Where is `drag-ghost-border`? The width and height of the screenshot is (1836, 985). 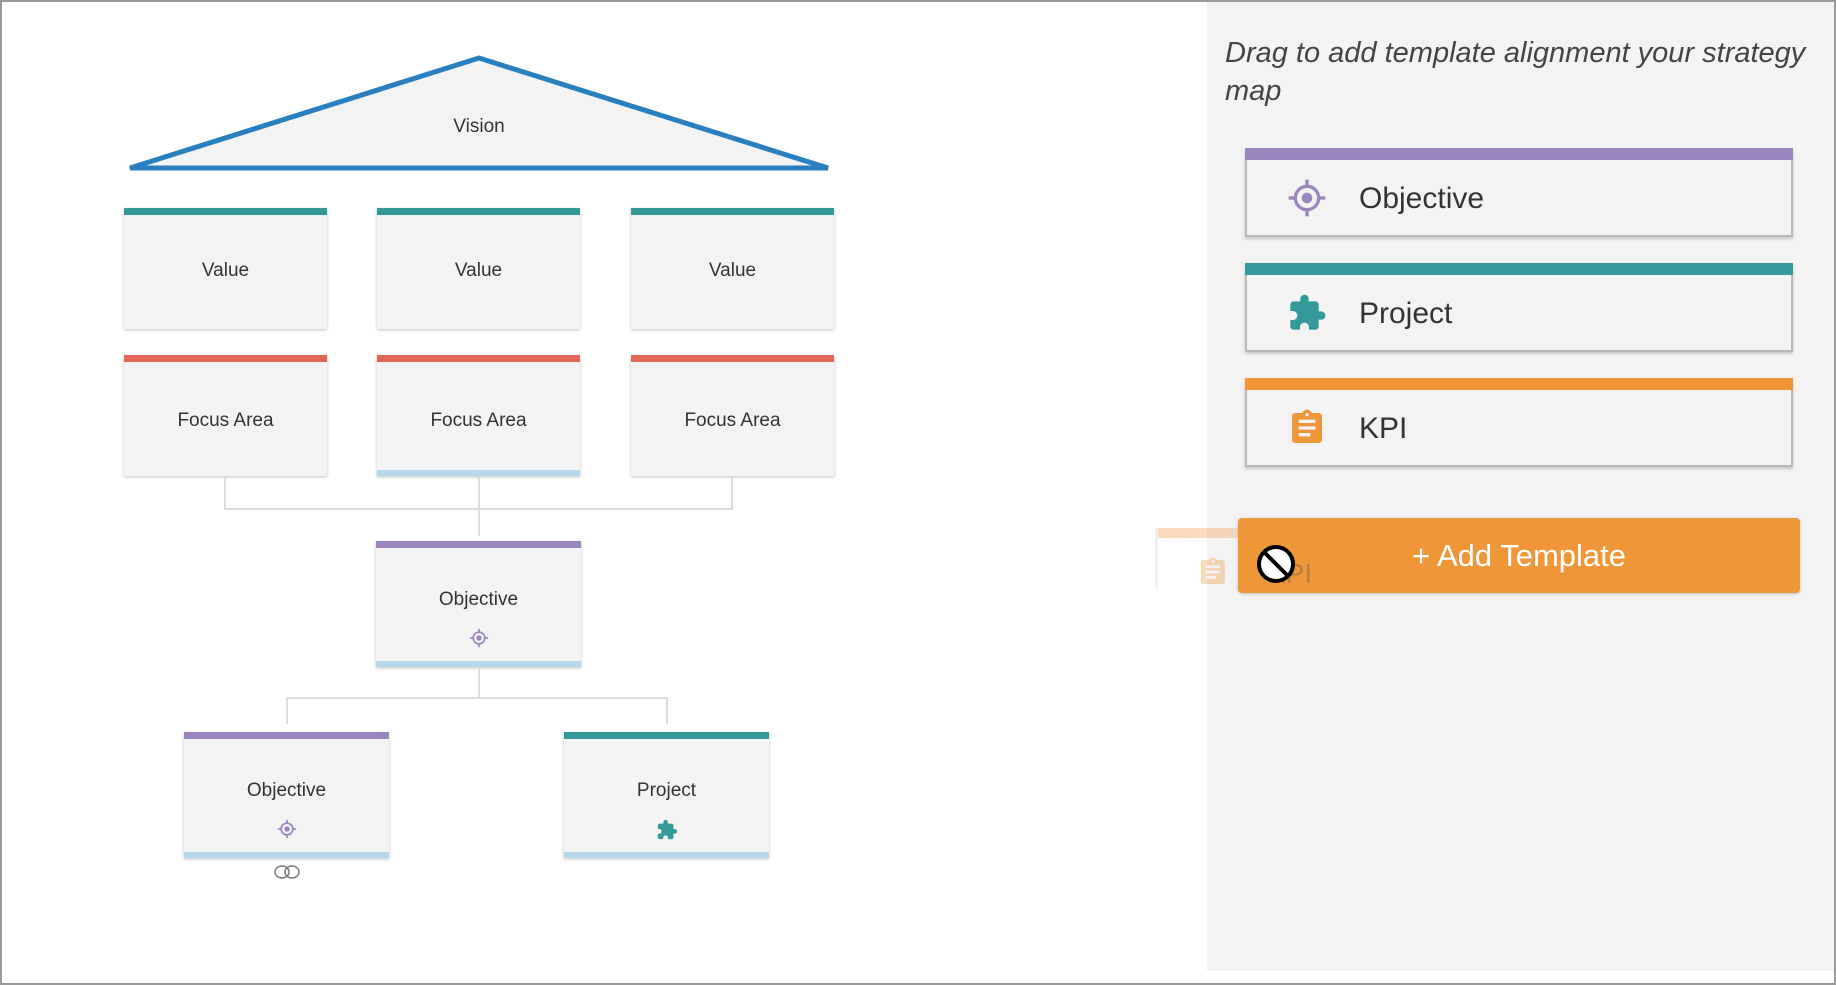
drag-ghost-border is located at coordinates (1156, 558).